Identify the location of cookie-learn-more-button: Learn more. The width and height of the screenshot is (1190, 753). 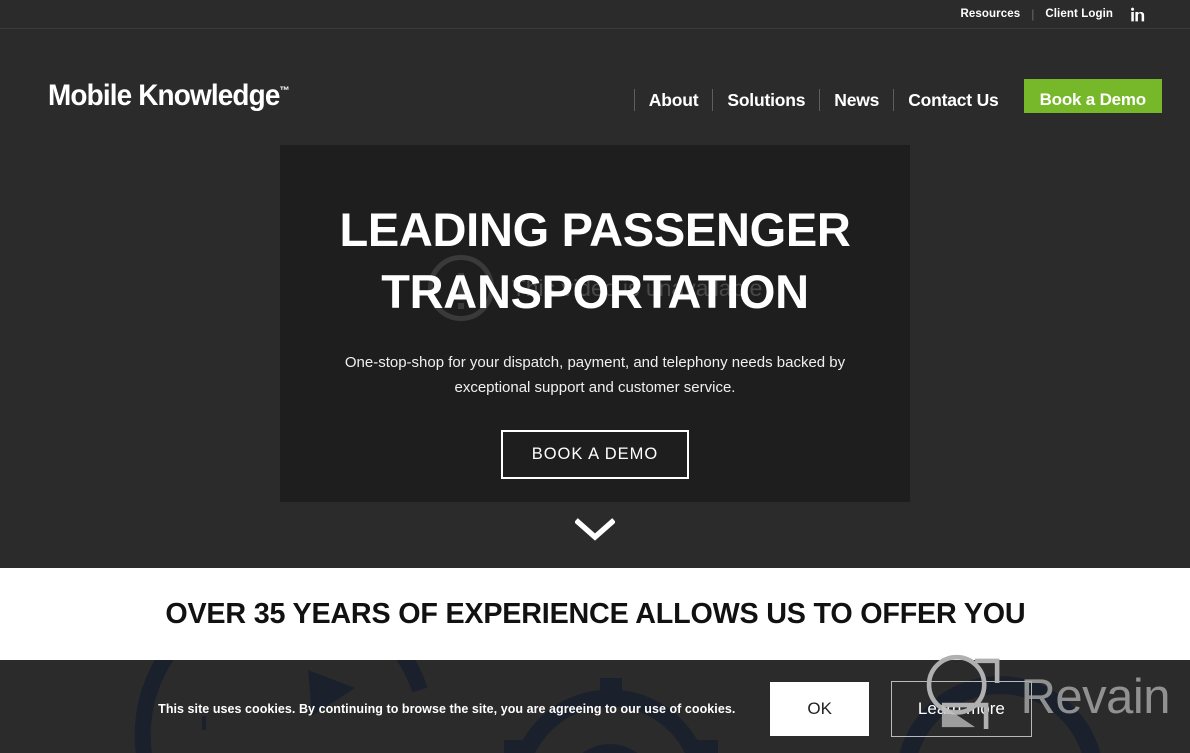
(961, 709).